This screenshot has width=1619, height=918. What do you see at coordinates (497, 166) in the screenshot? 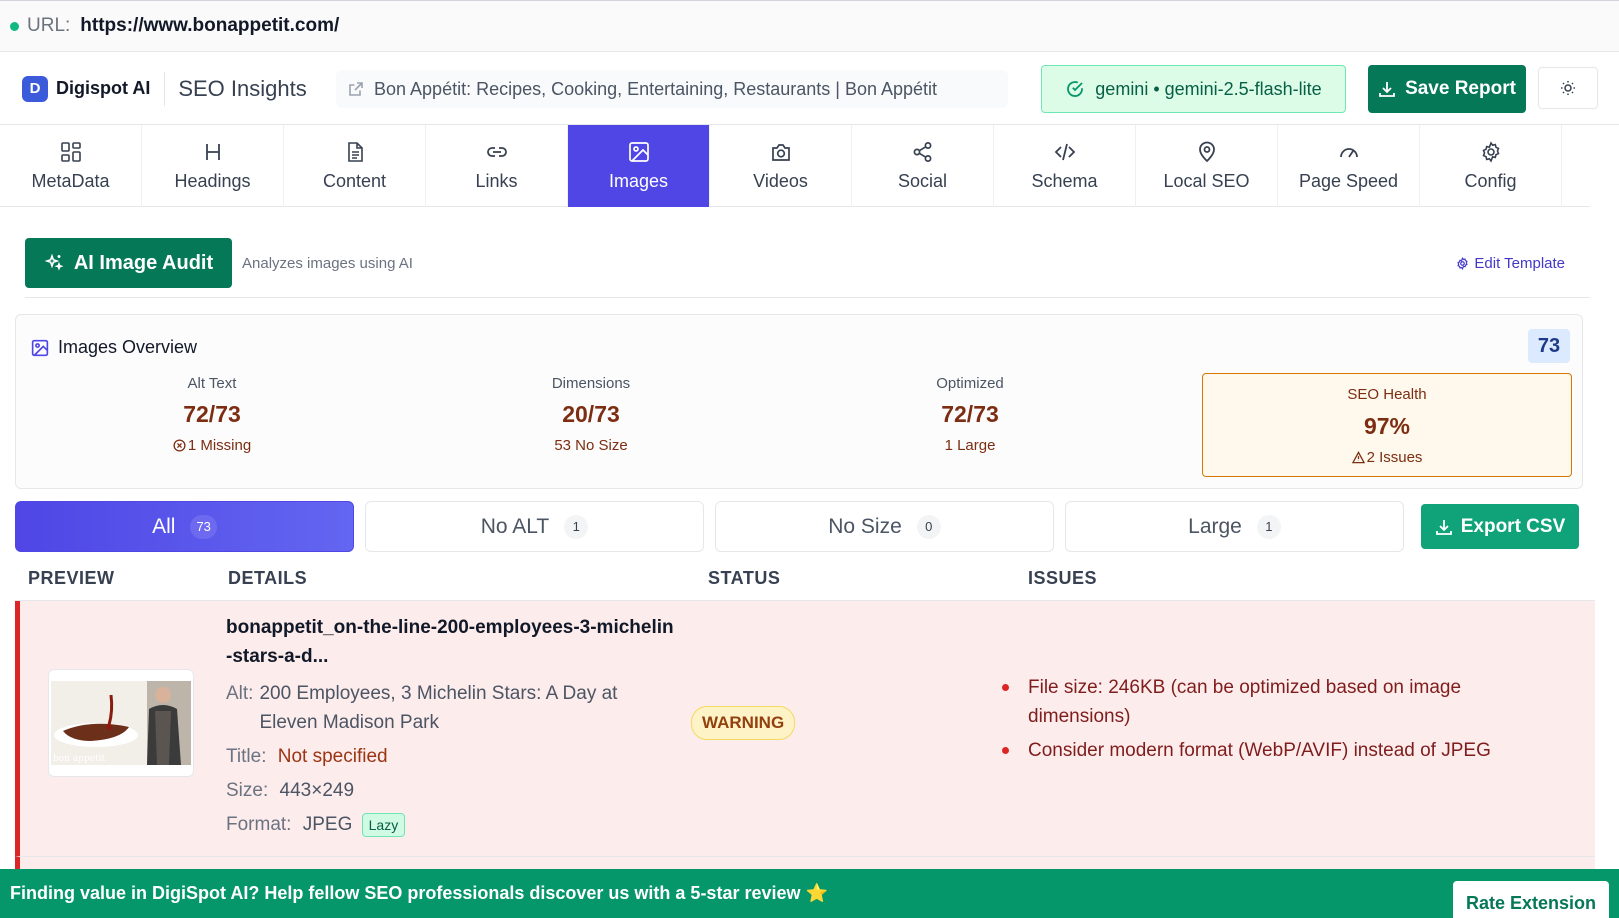
I see `tab-links: Links` at bounding box center [497, 166].